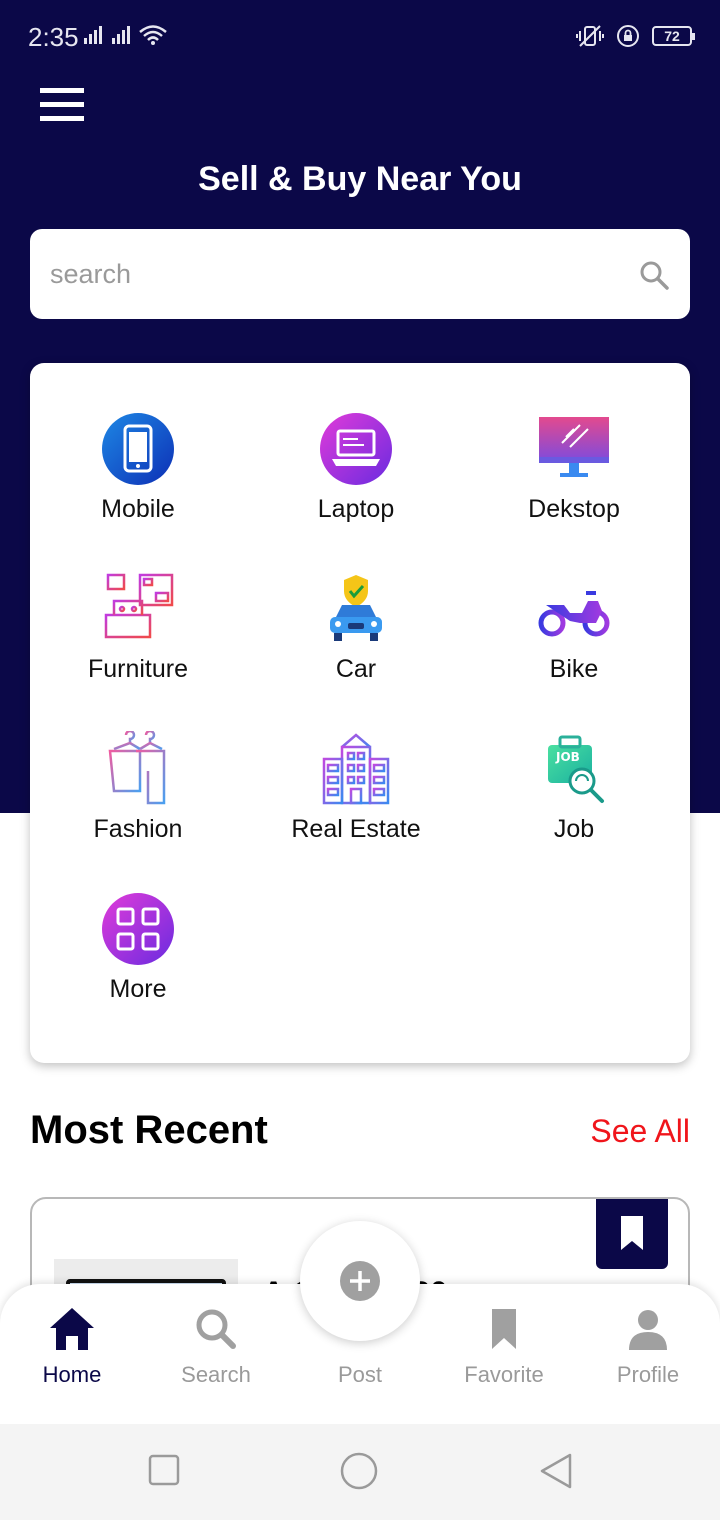  Describe the element at coordinates (53, 37) in the screenshot. I see `status-time: 2:35` at that location.